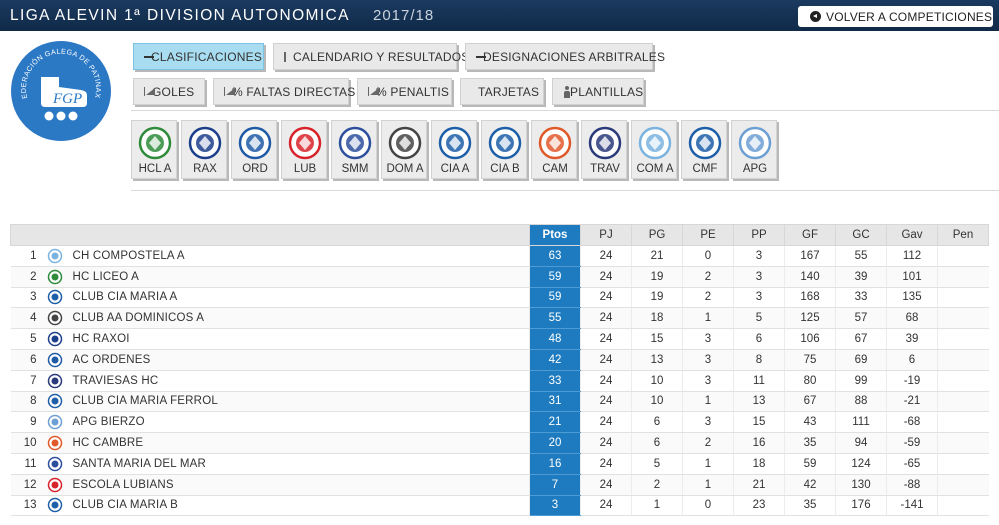 This screenshot has width=999, height=525. I want to click on team-tile: CIA B, so click(504, 149).